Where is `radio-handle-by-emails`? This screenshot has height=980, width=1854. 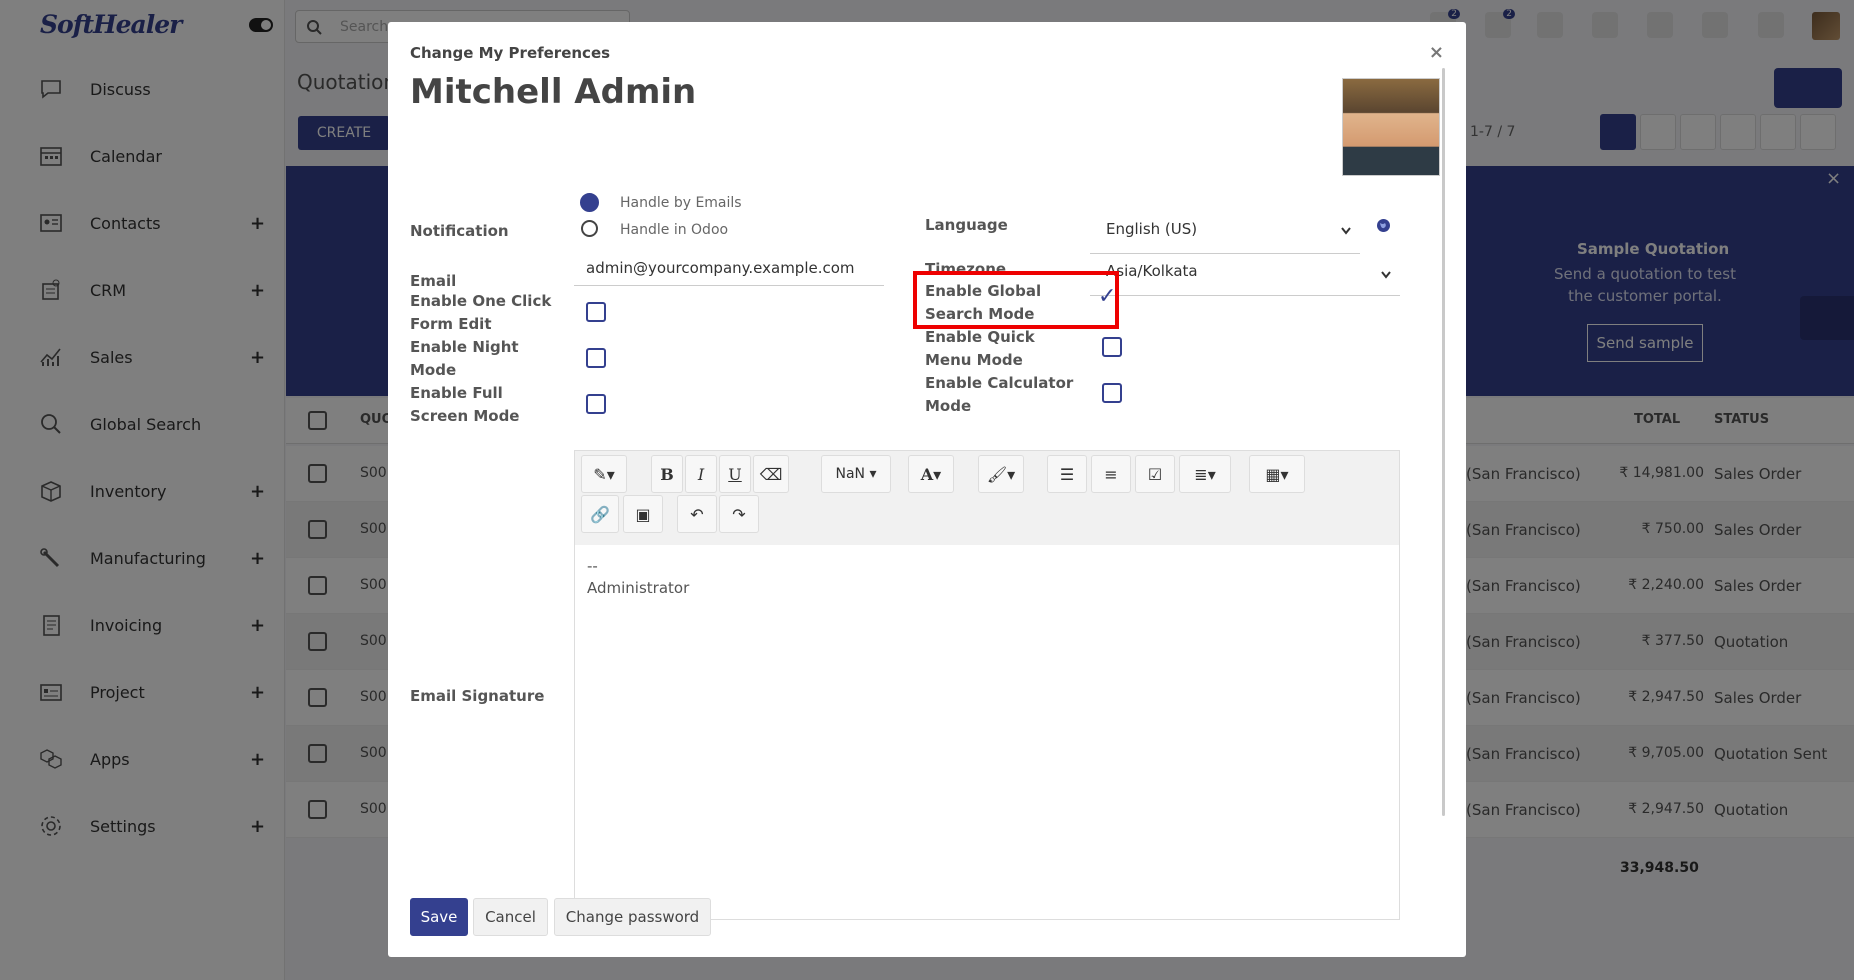
radio-handle-by-emails is located at coordinates (589, 202).